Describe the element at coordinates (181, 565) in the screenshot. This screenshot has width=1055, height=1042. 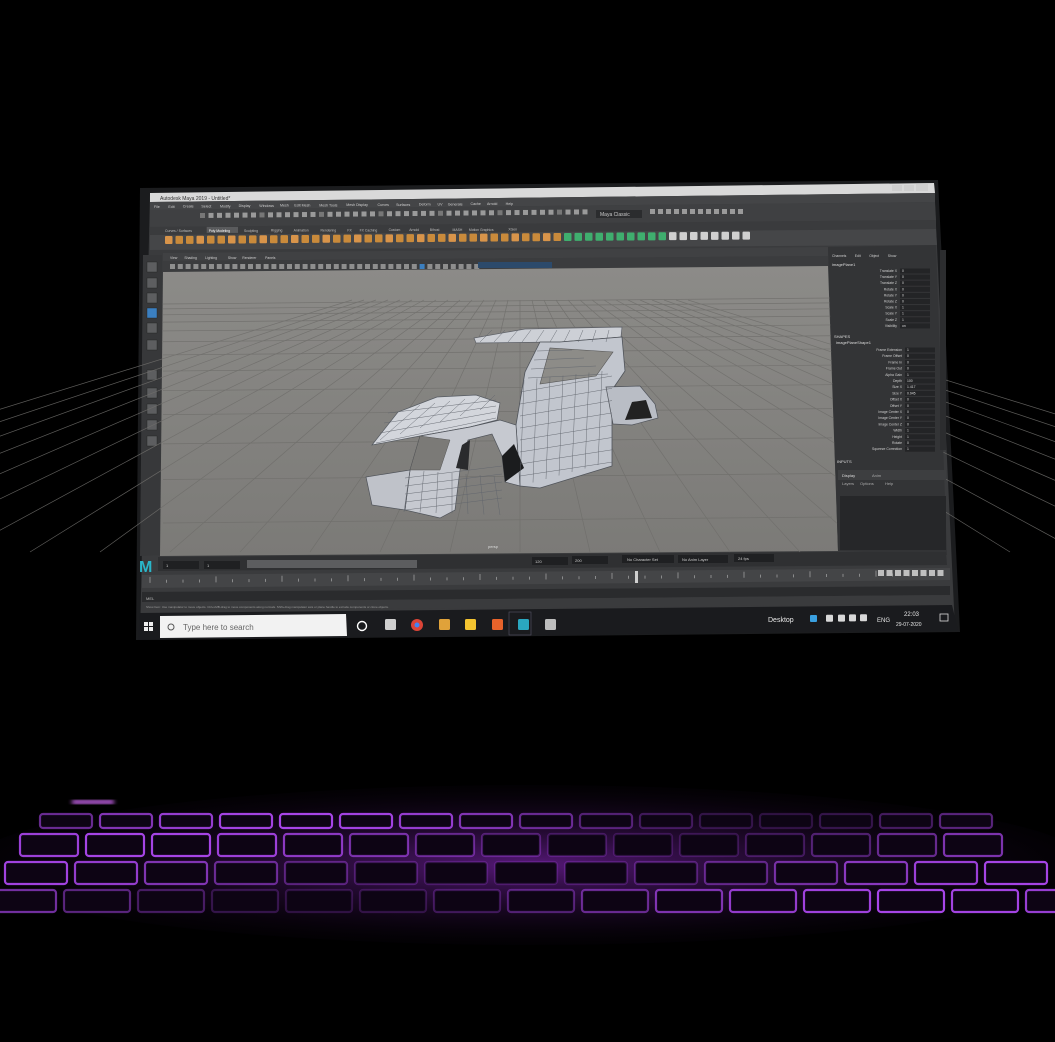
I see `range-start-field` at that location.